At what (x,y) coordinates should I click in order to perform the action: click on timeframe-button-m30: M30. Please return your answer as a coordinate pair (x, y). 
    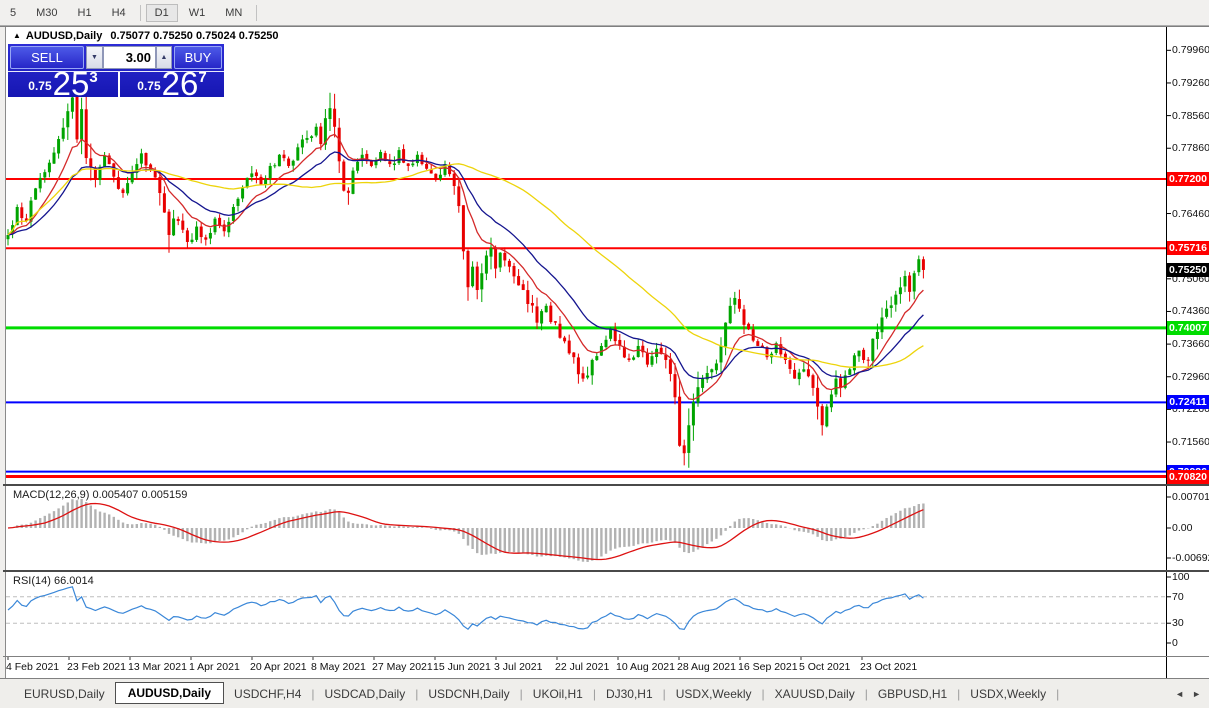
    Looking at the image, I should click on (46, 13).